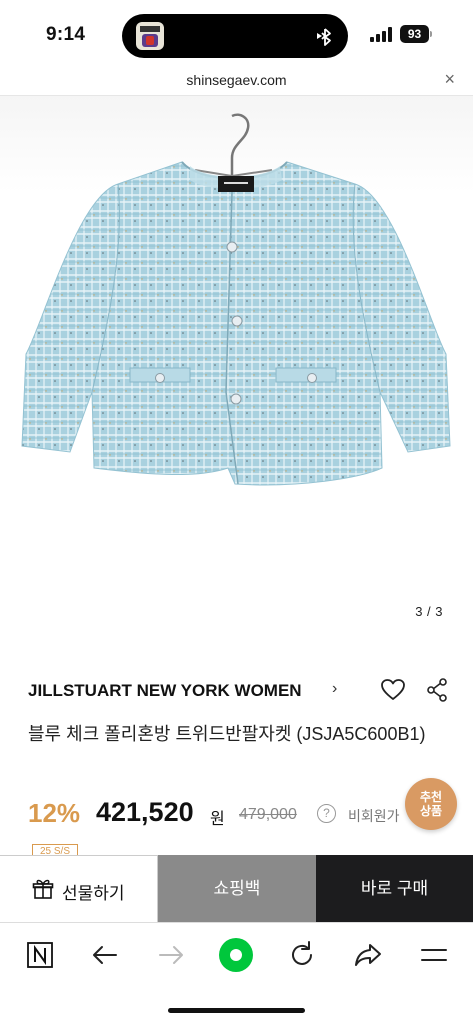  I want to click on share-icon, so click(437, 690).